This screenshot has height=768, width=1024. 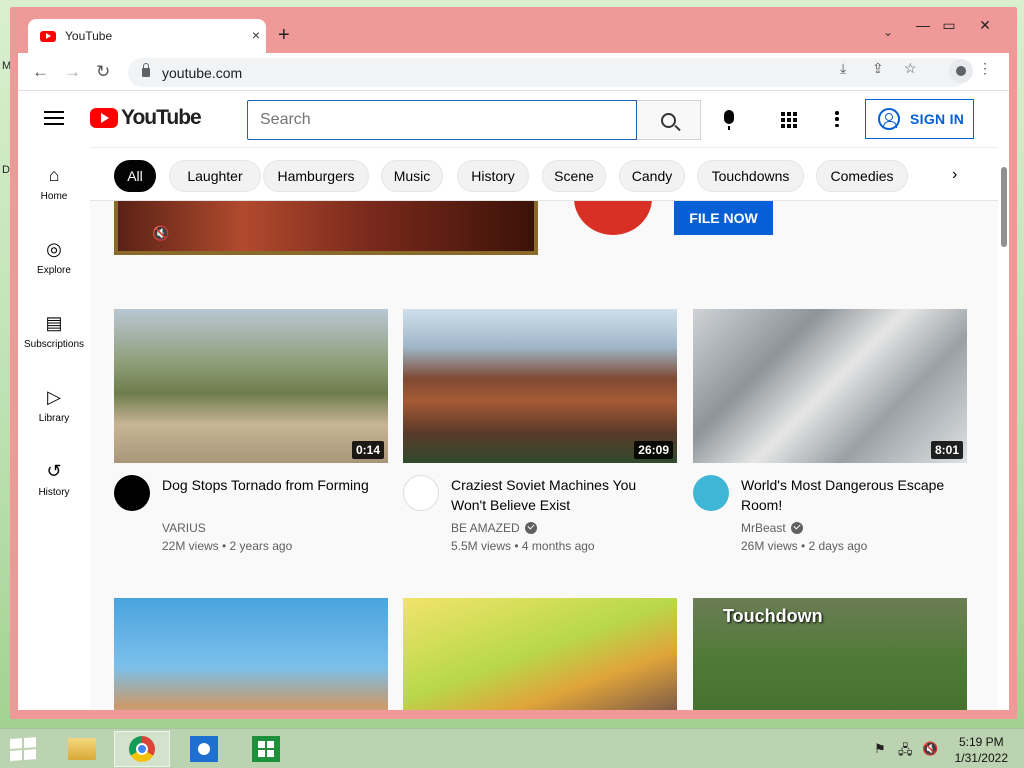 I want to click on sign-in-label: SIGN IN, so click(x=937, y=119).